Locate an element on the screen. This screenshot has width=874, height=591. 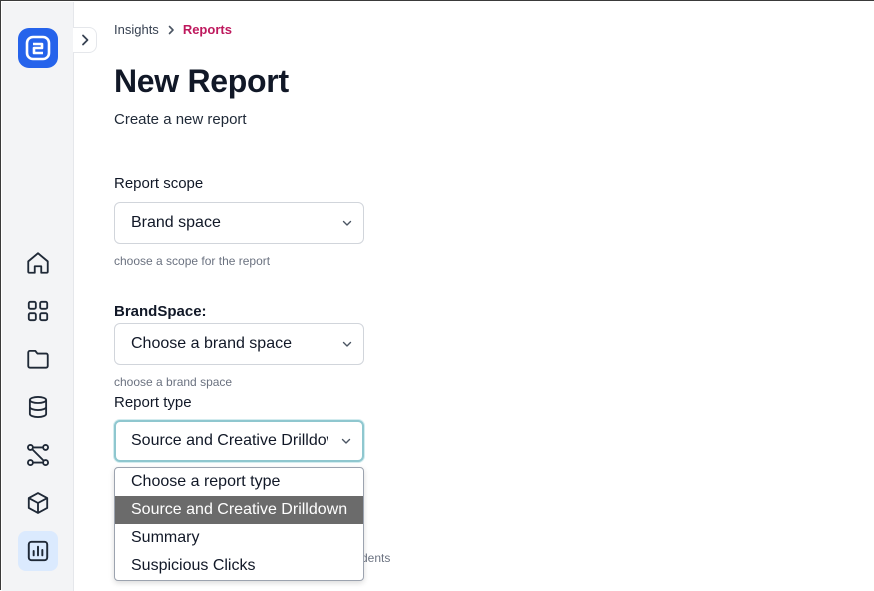
grid-icon is located at coordinates (38, 311).